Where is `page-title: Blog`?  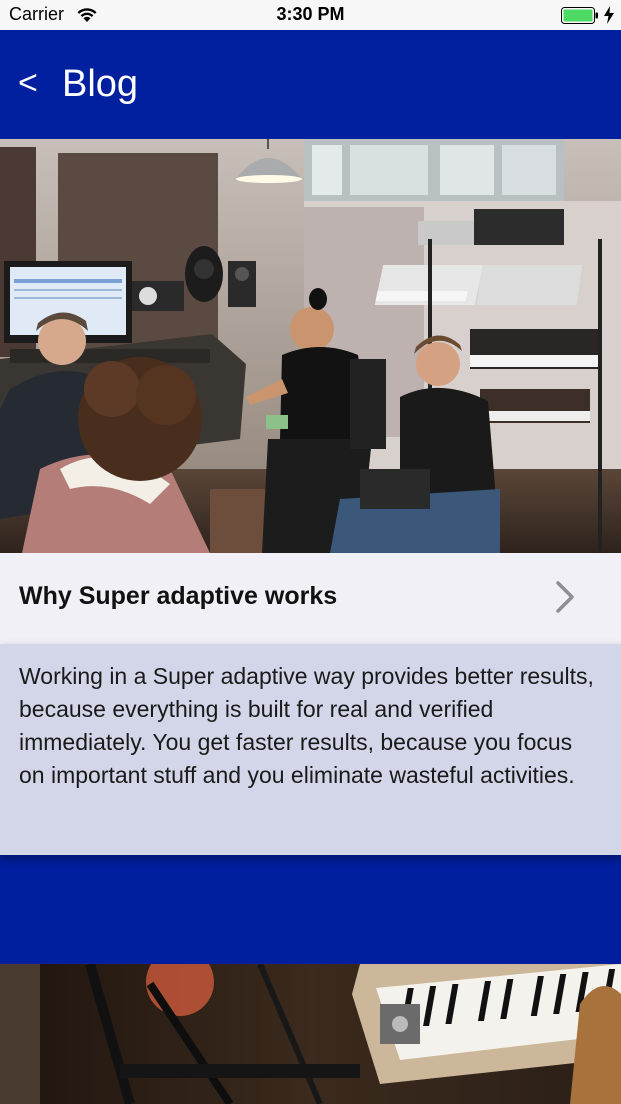 page-title: Blog is located at coordinates (100, 84).